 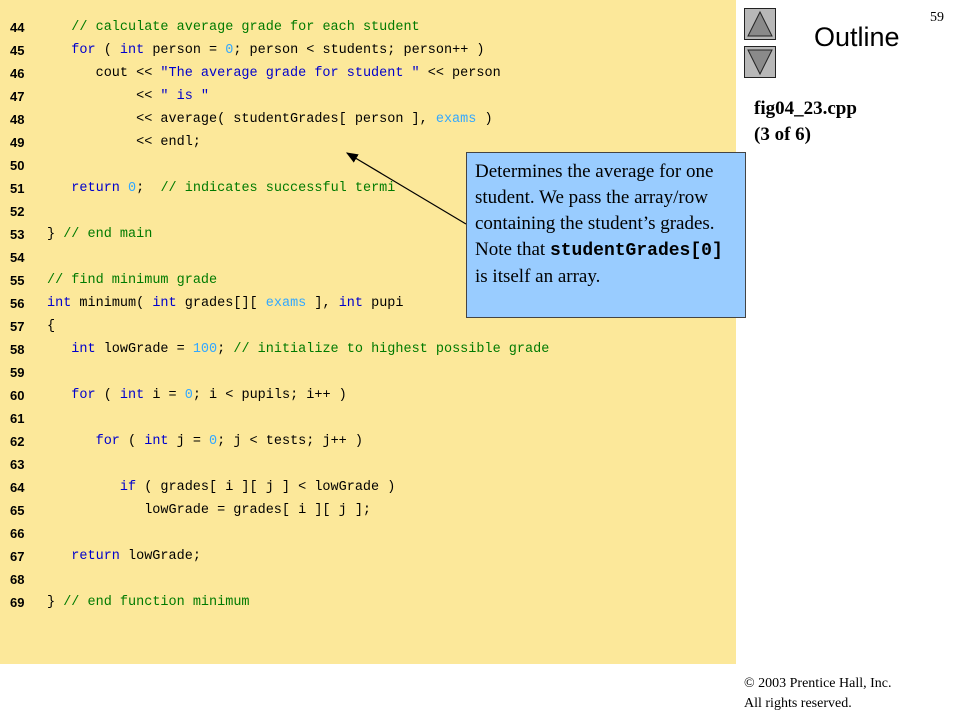 I want to click on code-text: << " is ", so click(x=172, y=97).